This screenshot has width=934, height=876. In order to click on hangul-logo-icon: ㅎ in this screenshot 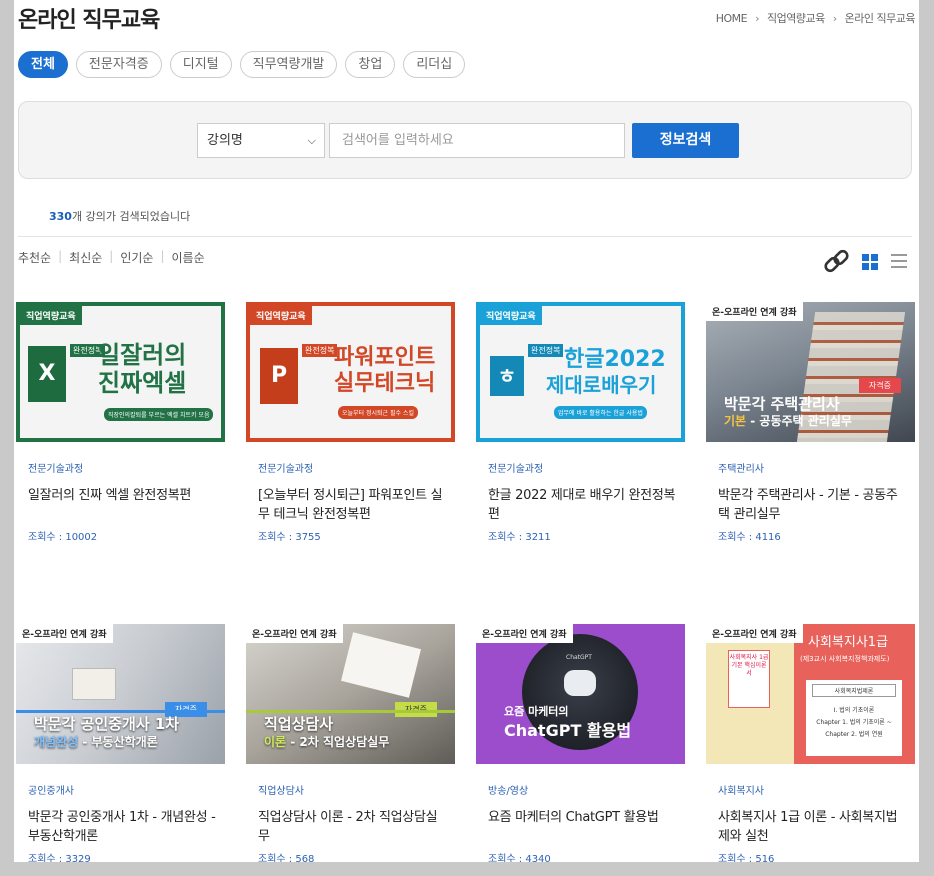, I will do `click(507, 376)`.